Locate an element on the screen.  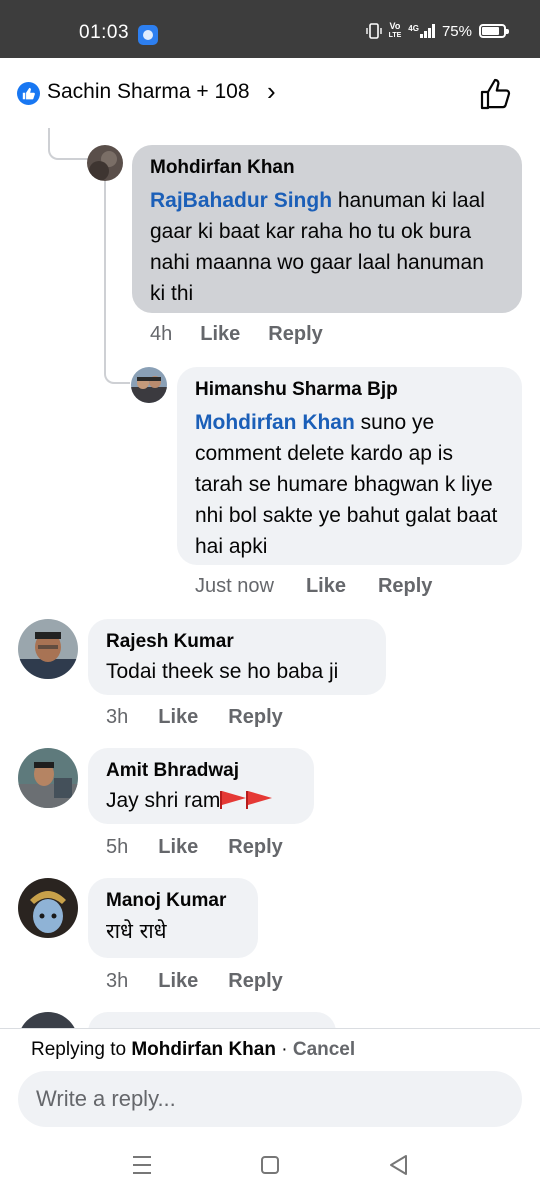
comment-time: 5h is located at coordinates (117, 847).